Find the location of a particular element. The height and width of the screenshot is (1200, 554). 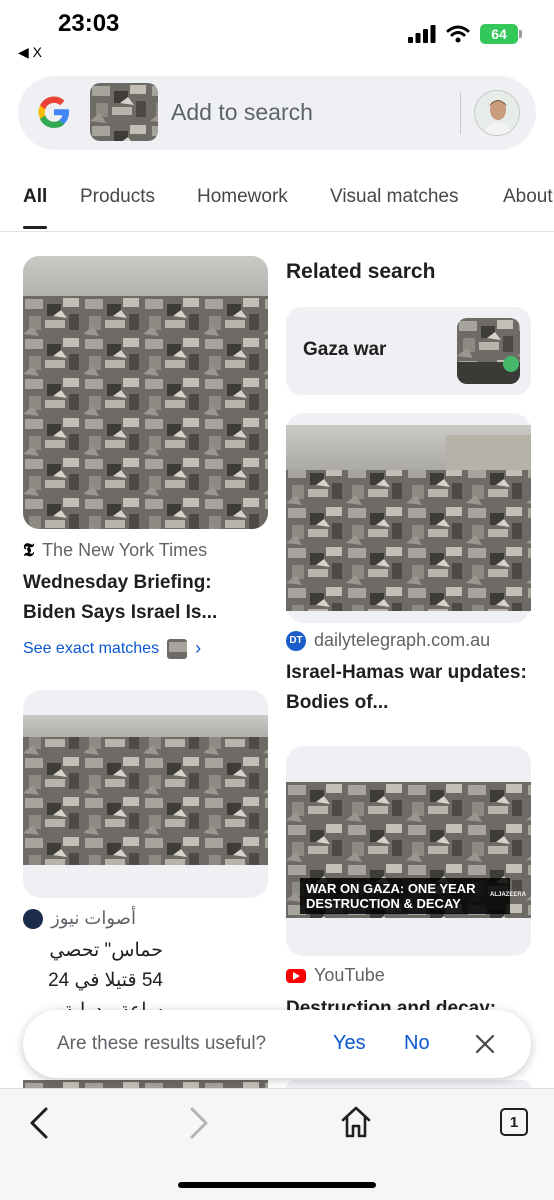

result-source: 𝕿 The New York Times is located at coordinates (115, 550).